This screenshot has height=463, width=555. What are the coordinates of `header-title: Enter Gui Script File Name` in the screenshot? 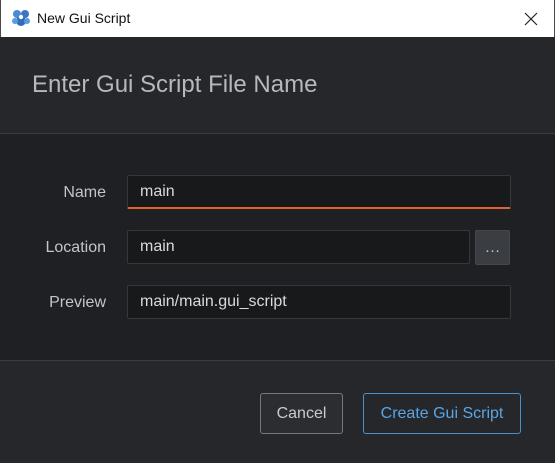 It's located at (175, 84).